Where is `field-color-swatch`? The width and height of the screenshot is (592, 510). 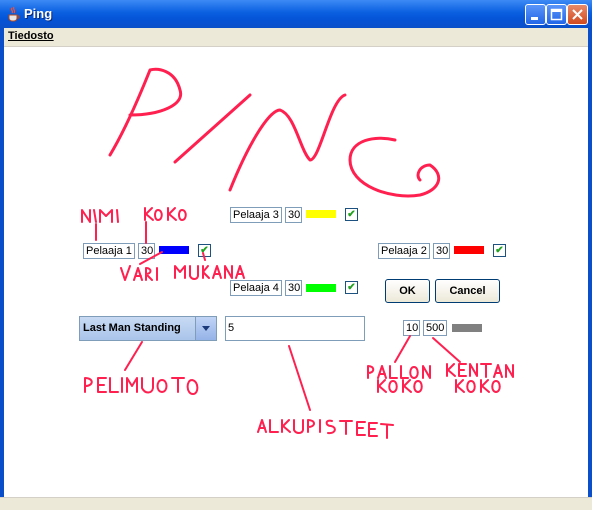 field-color-swatch is located at coordinates (467, 328).